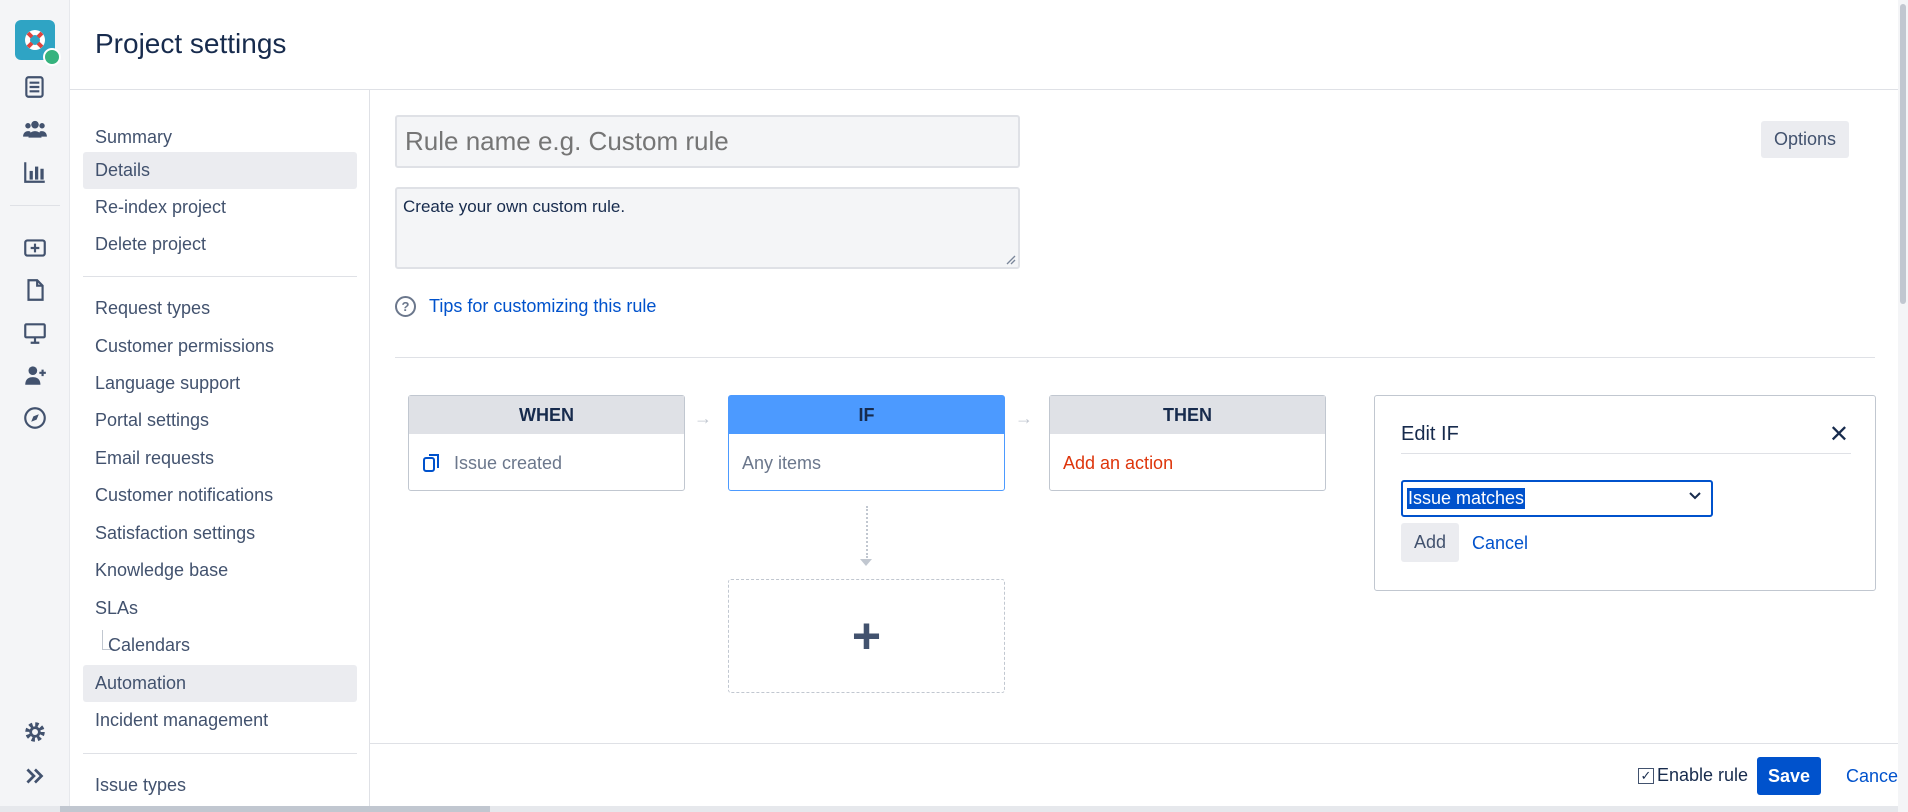  I want to click on add-button: Add, so click(1430, 542).